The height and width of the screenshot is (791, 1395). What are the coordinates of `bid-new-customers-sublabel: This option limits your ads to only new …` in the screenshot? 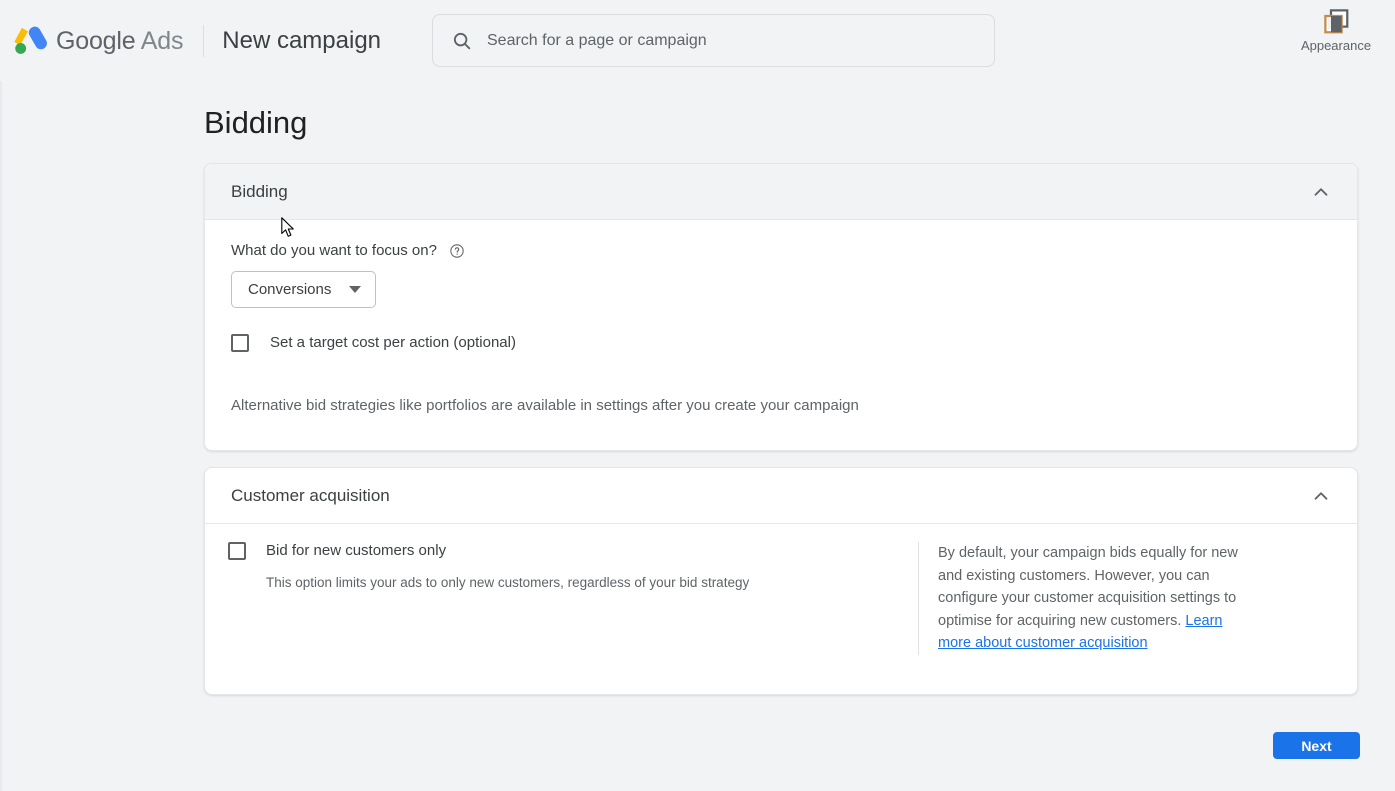 It's located at (508, 582).